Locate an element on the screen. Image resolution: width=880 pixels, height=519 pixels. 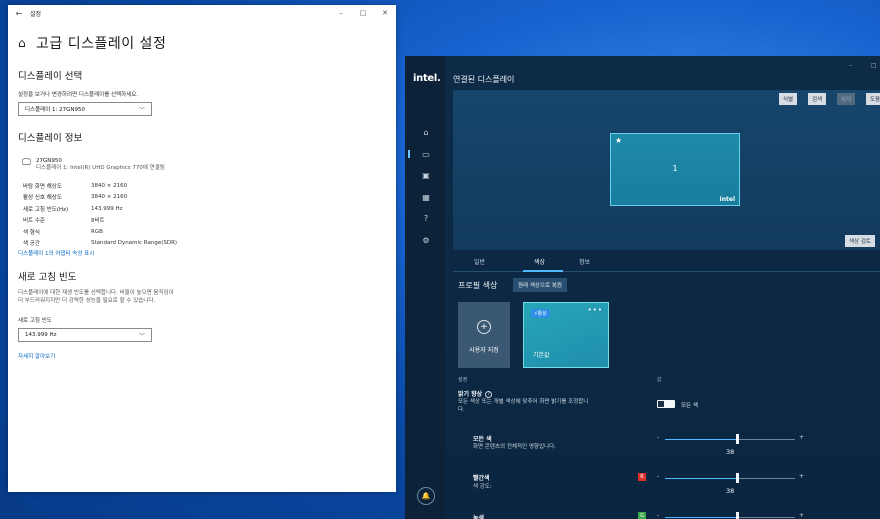
intel-logo: intel. is located at coordinates (427, 78).